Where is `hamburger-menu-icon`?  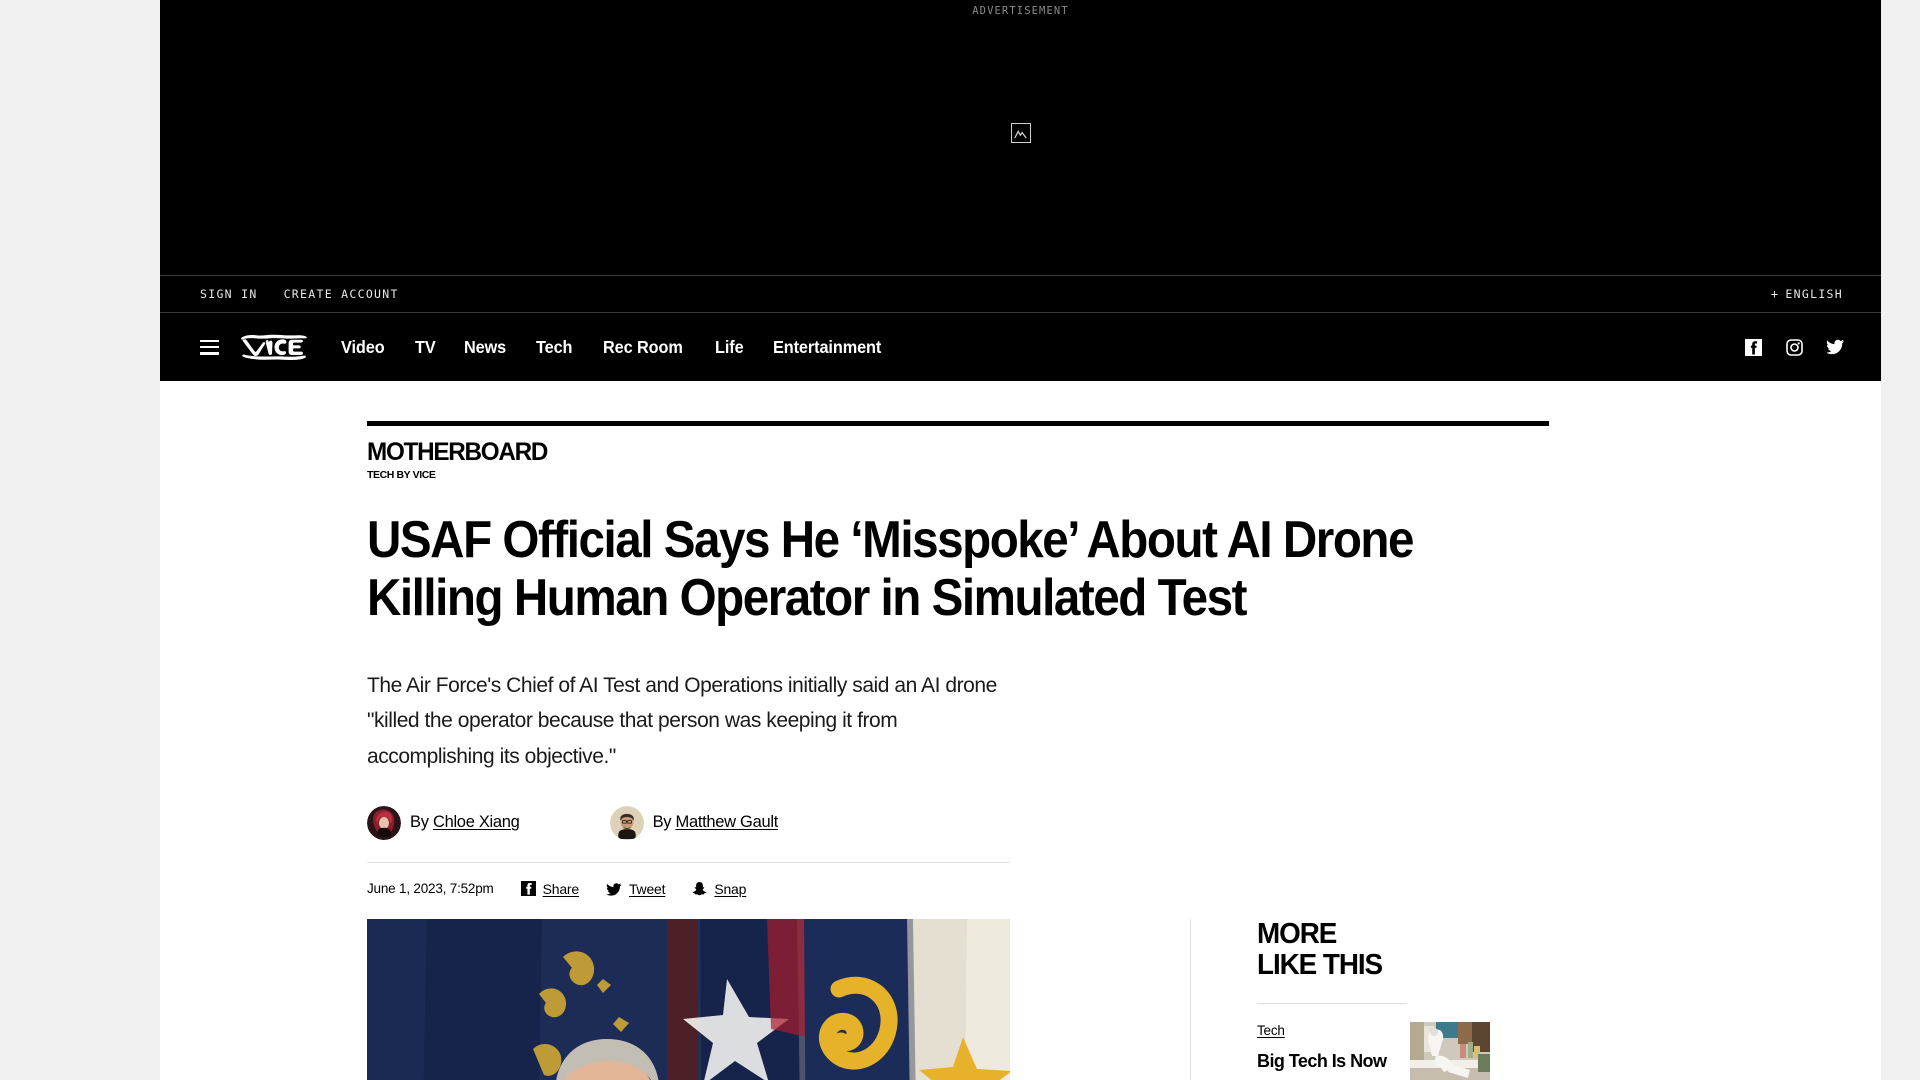 hamburger-menu-icon is located at coordinates (209, 347).